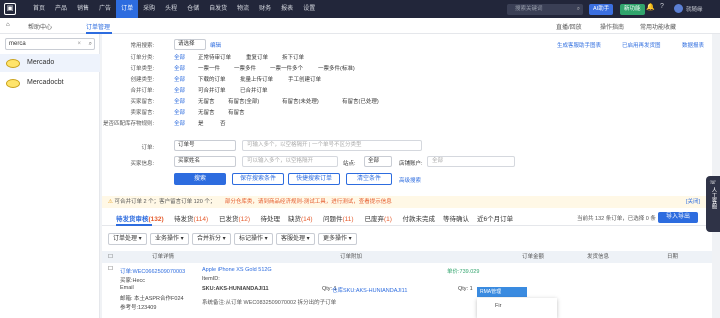  Describe the element at coordinates (336, 68) in the screenshot. I see `filter-option: 一票多件(标准)` at that location.